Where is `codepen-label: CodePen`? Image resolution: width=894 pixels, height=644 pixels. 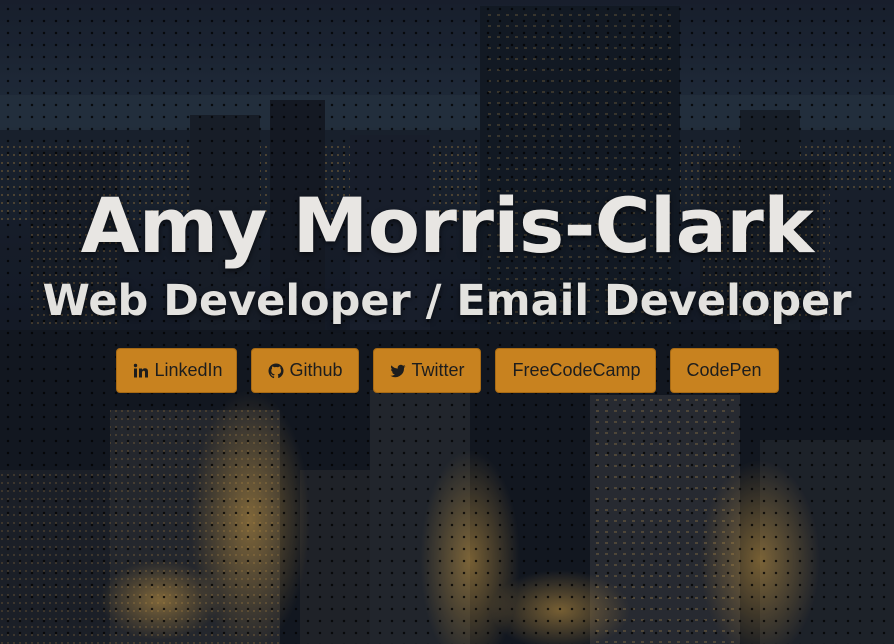
codepen-label: CodePen is located at coordinates (724, 370).